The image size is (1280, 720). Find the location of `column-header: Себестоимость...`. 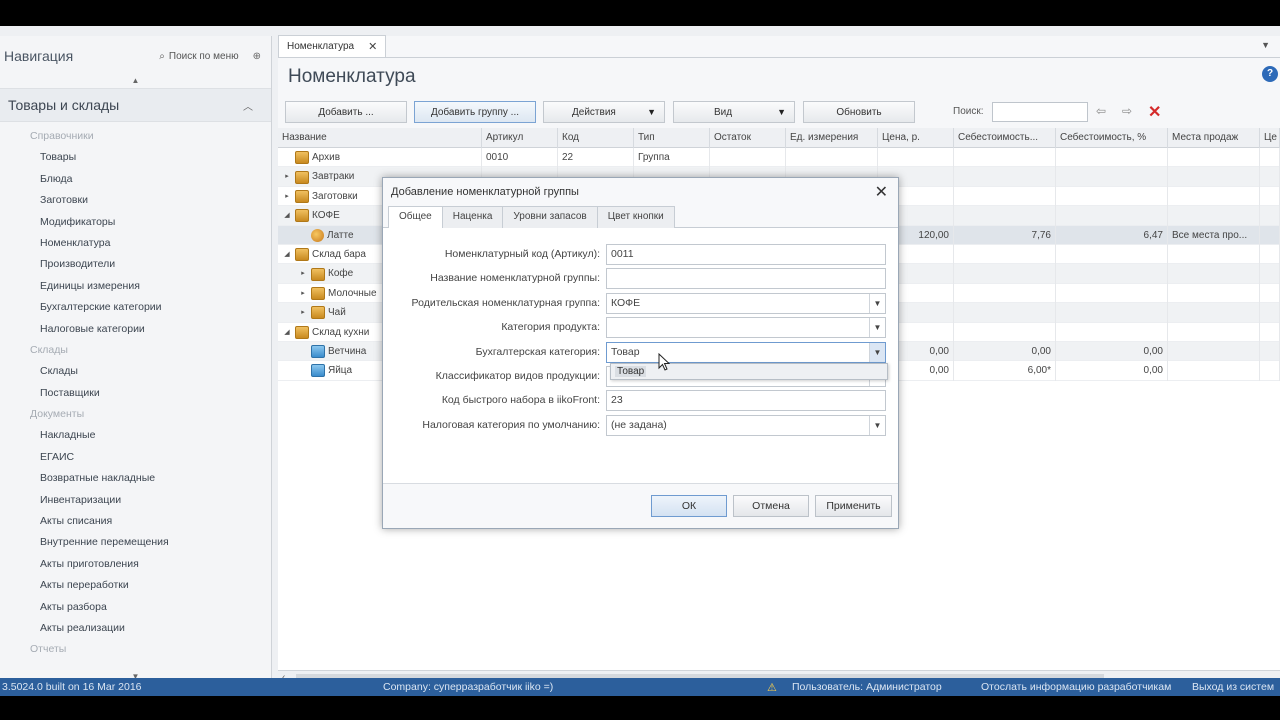

column-header: Себестоимость... is located at coordinates (1005, 138).